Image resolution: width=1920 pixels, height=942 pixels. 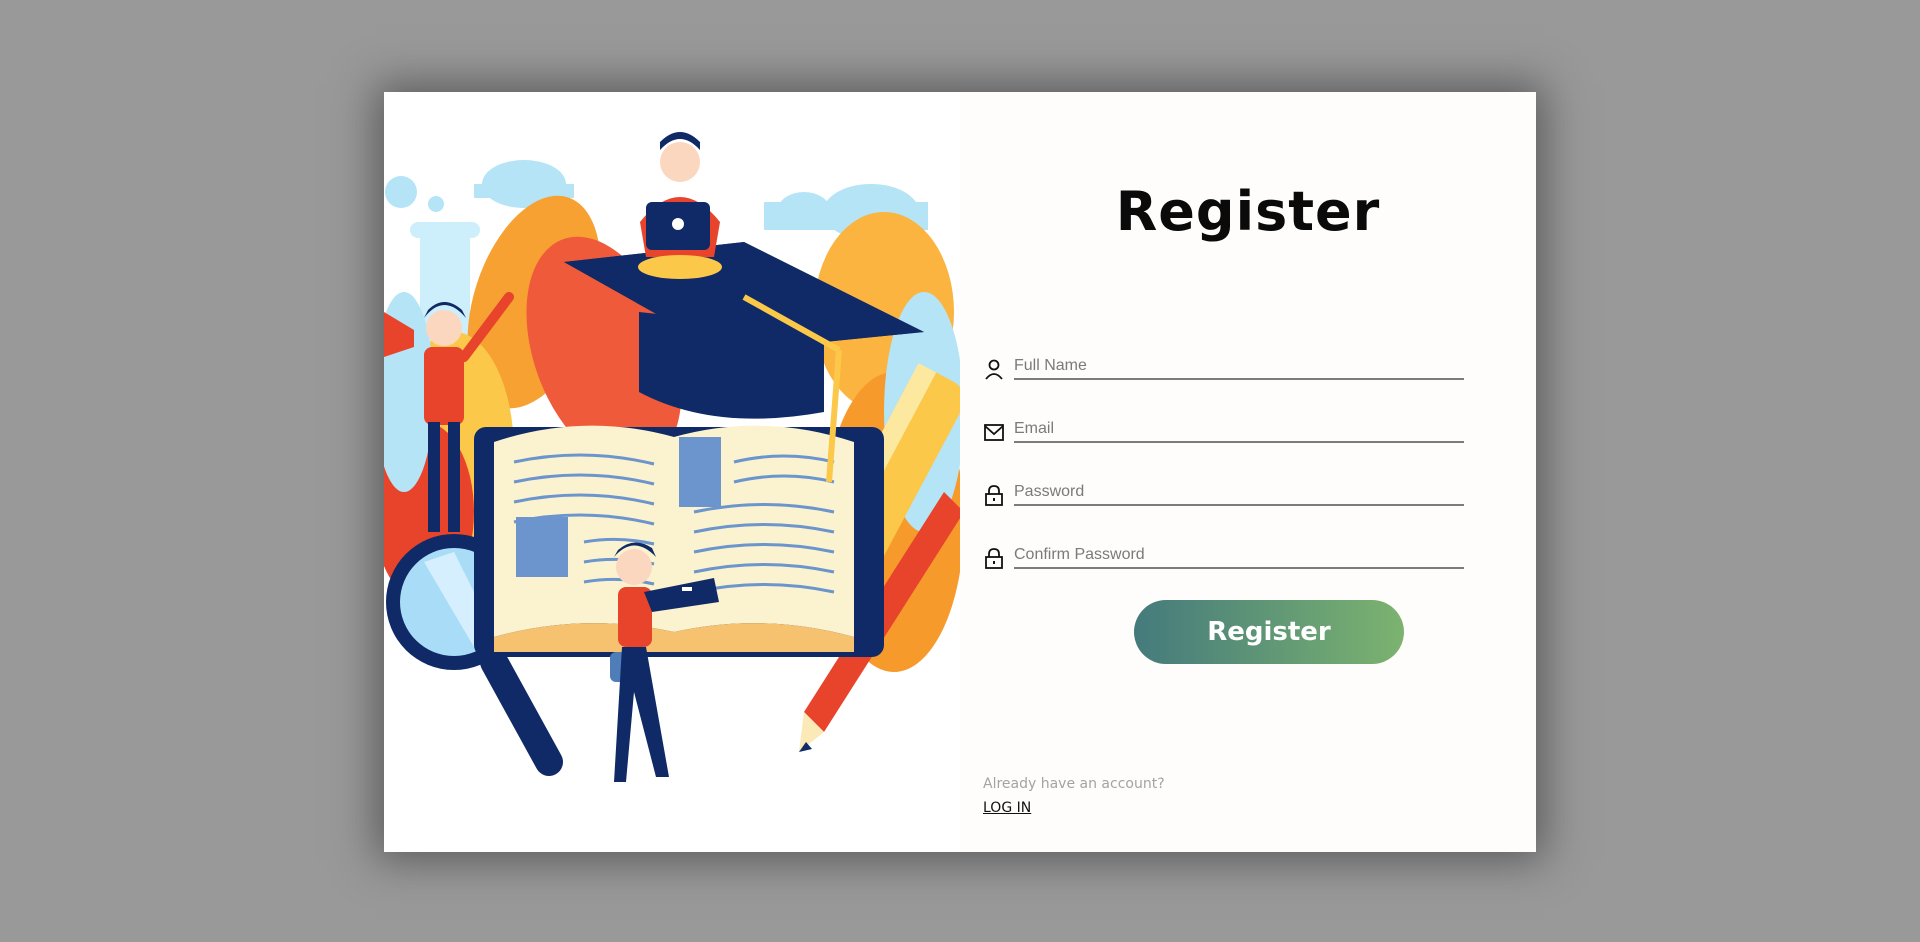 I want to click on email-field, so click(x=1224, y=423).